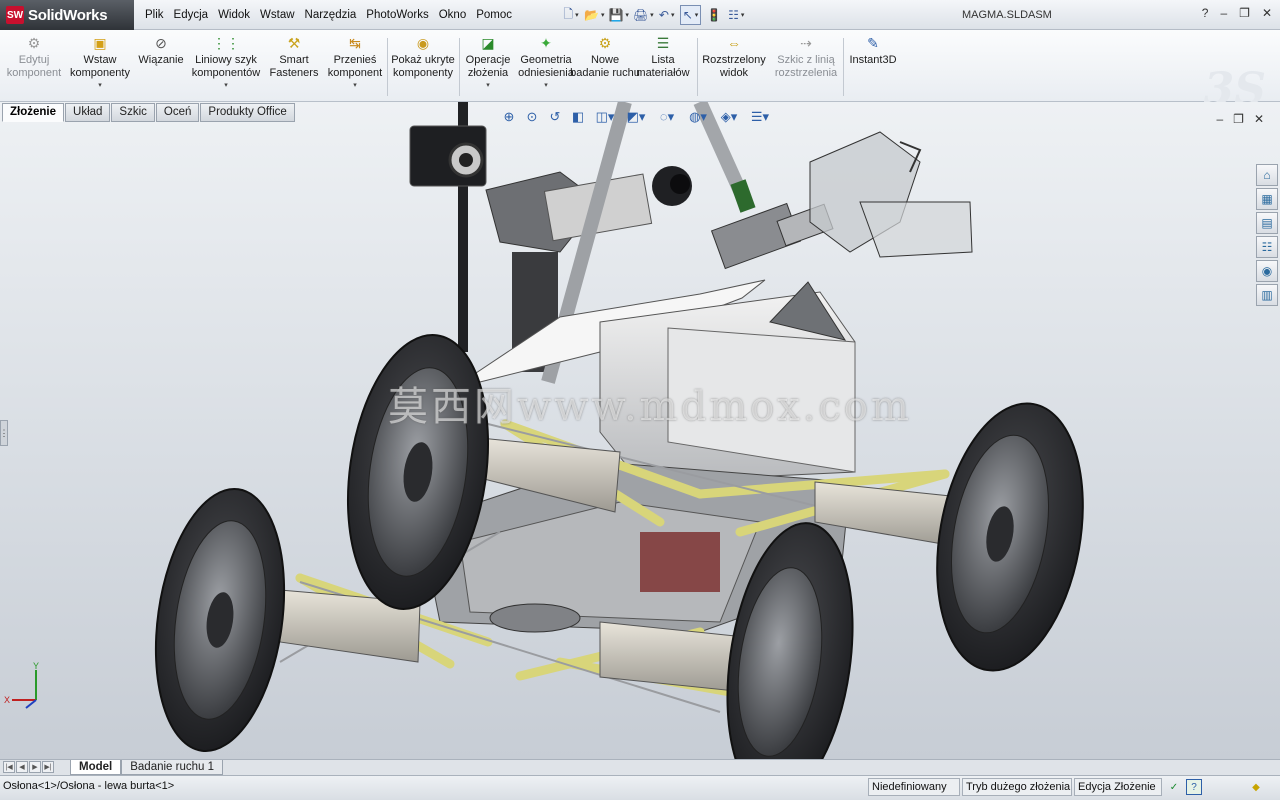  Describe the element at coordinates (423, 42) in the screenshot. I see `show-hidden-icon: ◉` at that location.